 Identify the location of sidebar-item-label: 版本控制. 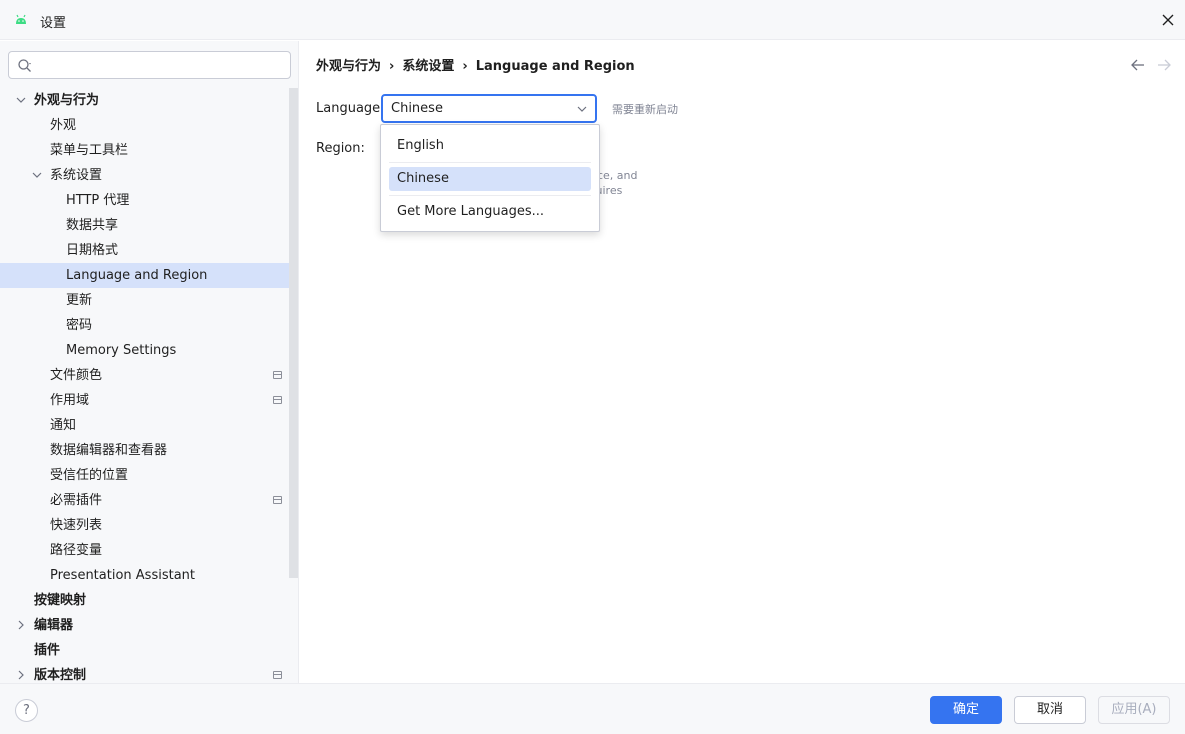
(60, 675).